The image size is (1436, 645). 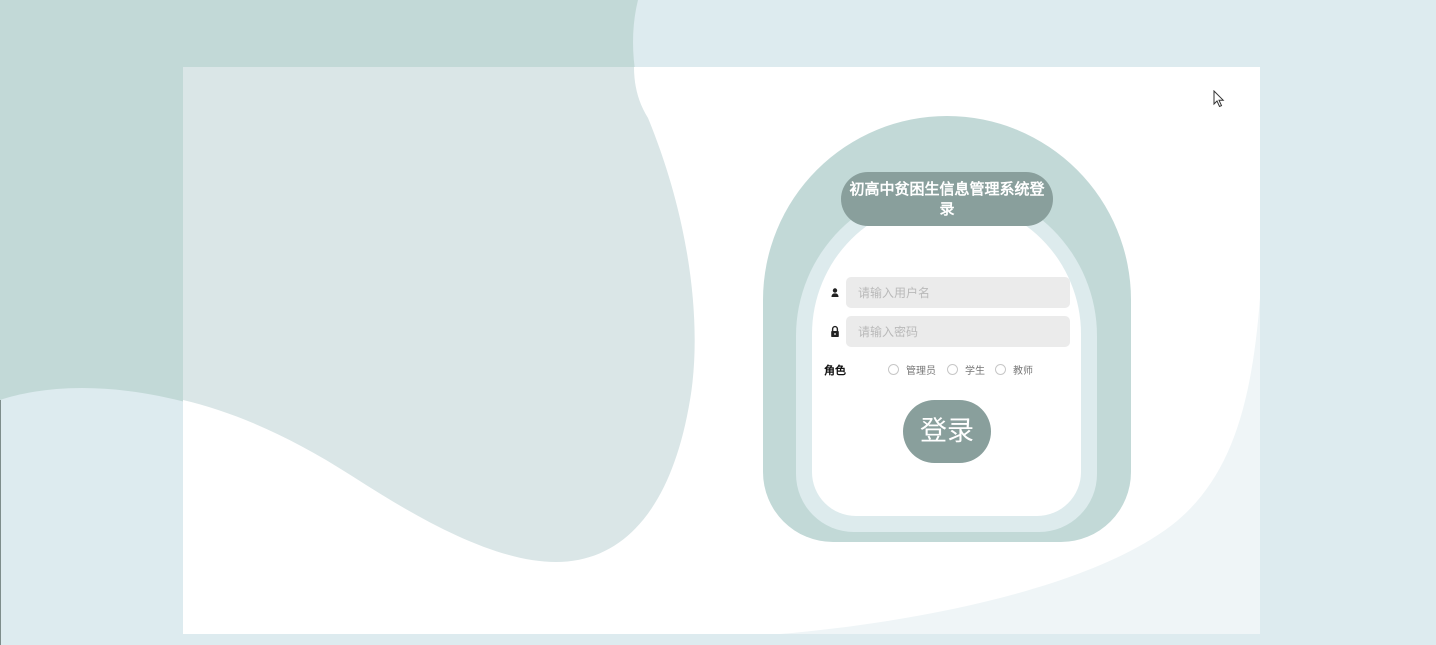 I want to click on lock-icon, so click(x=835, y=331).